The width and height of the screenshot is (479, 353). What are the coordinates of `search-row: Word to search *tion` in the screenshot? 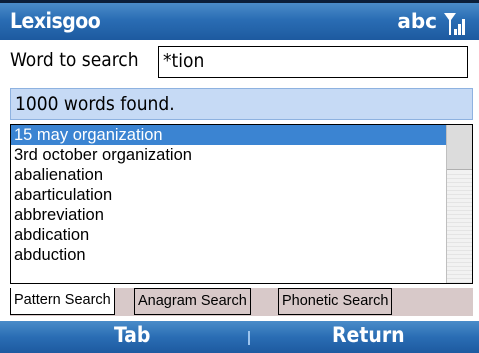 It's located at (239, 63).